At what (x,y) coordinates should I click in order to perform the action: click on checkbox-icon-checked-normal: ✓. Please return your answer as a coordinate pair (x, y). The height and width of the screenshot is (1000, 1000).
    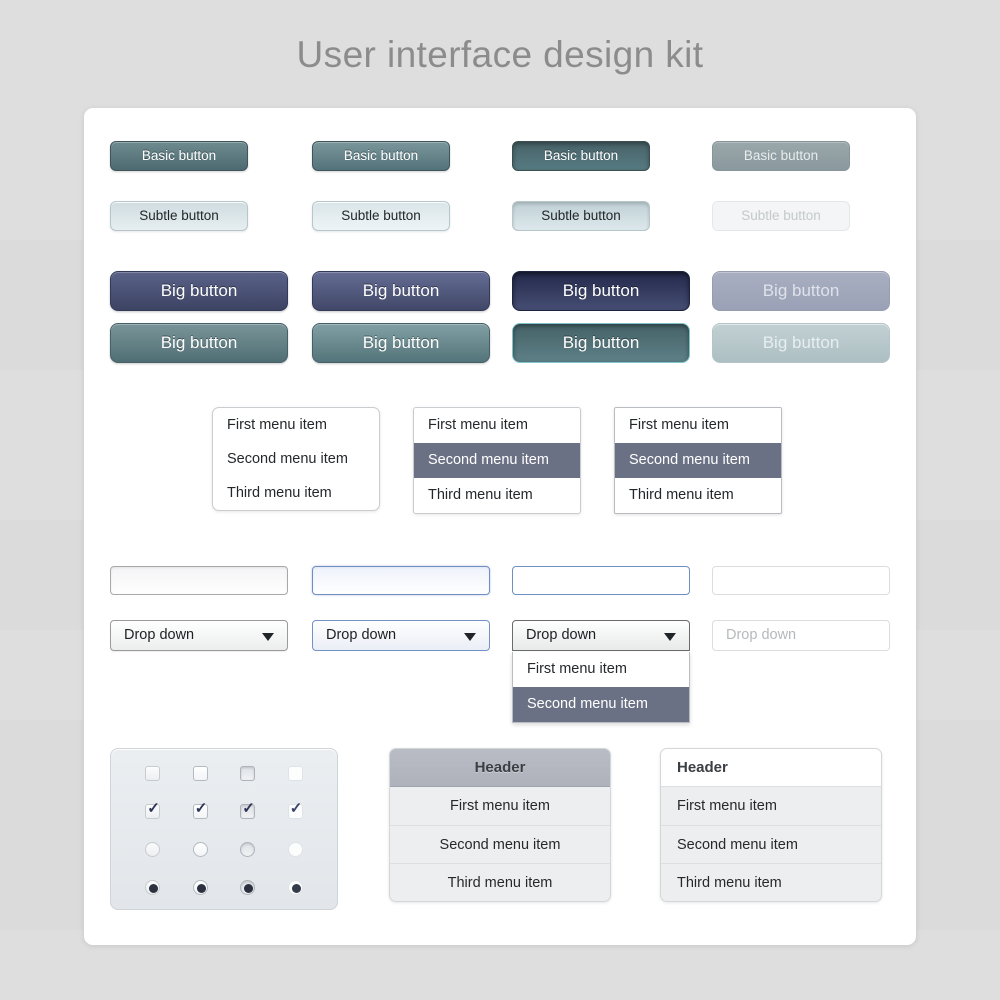
    Looking at the image, I should click on (153, 809).